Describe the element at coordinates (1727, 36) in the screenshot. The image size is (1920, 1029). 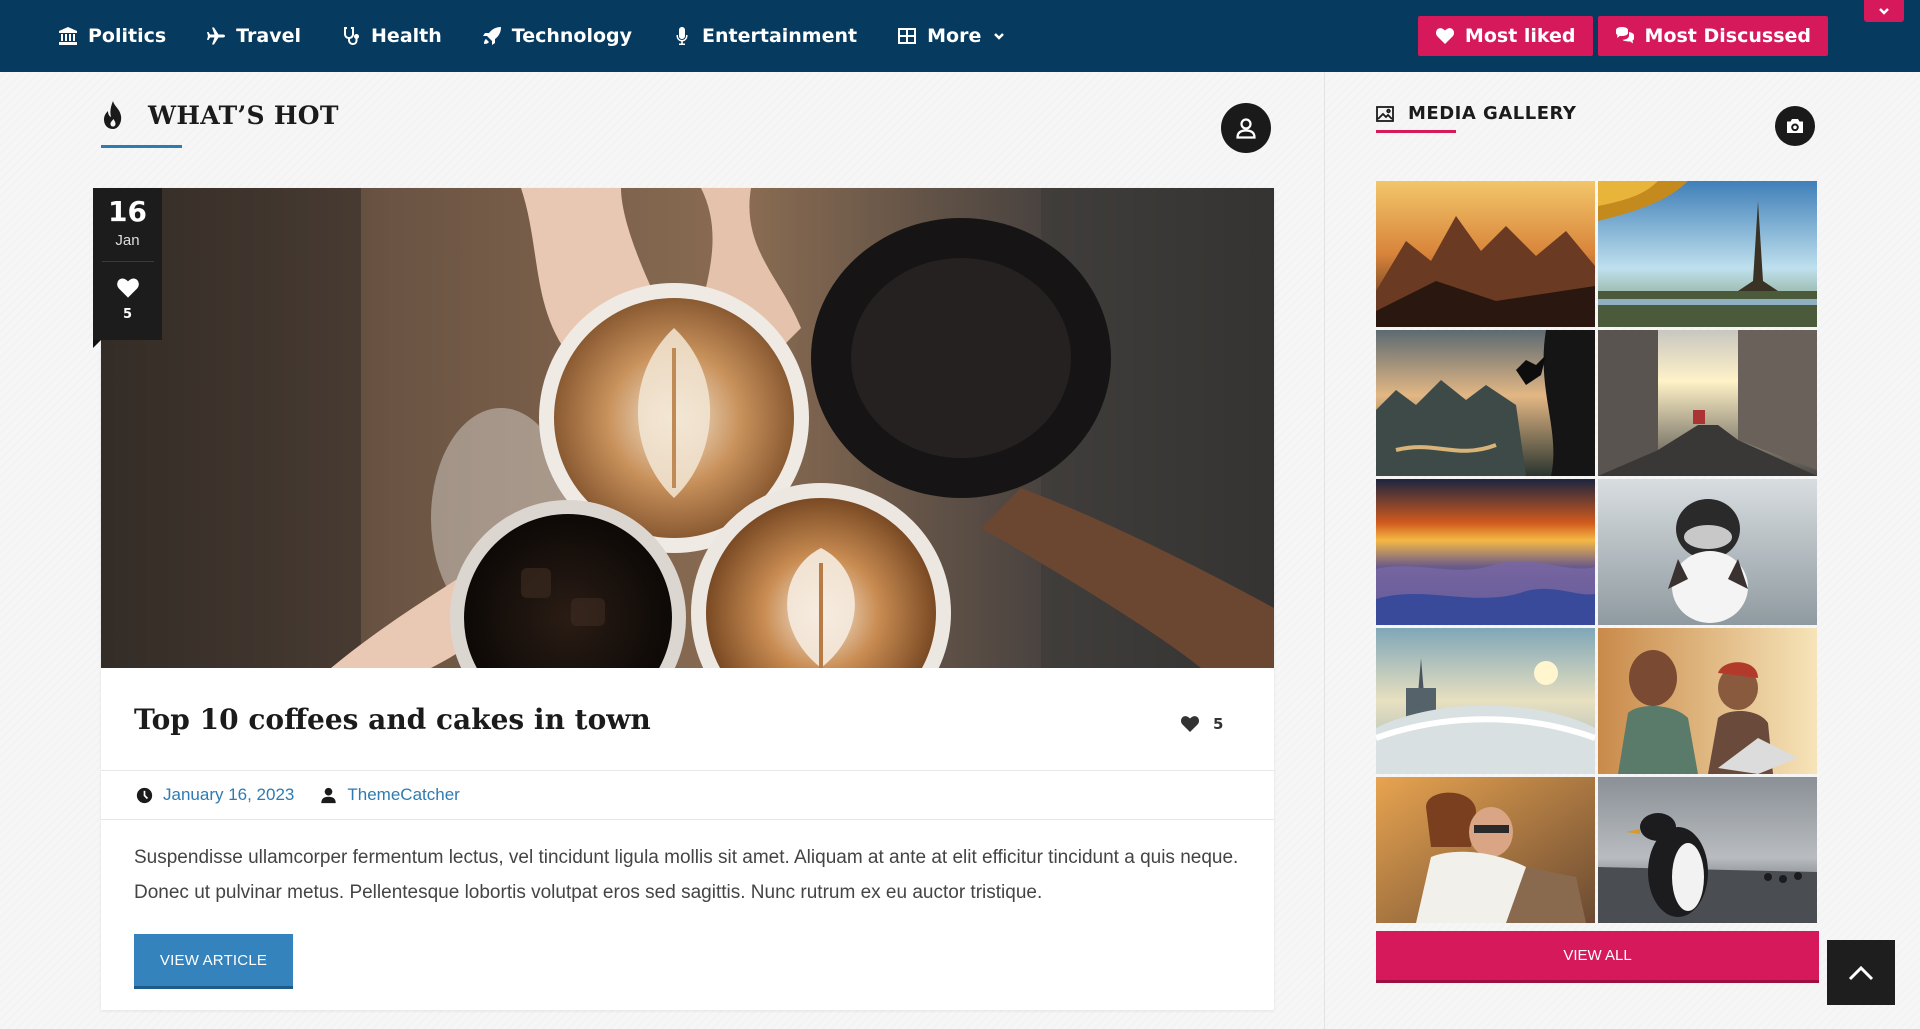
I see `most-discussed-label: Most Discussed` at that location.